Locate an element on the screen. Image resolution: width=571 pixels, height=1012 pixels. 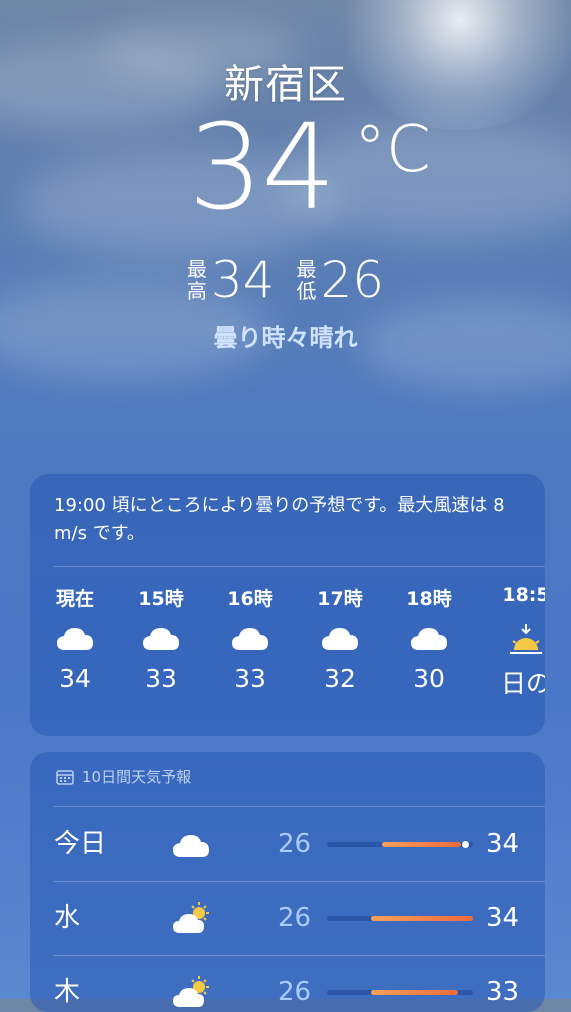
hour-item: 現在 34 is located at coordinates (75, 638).